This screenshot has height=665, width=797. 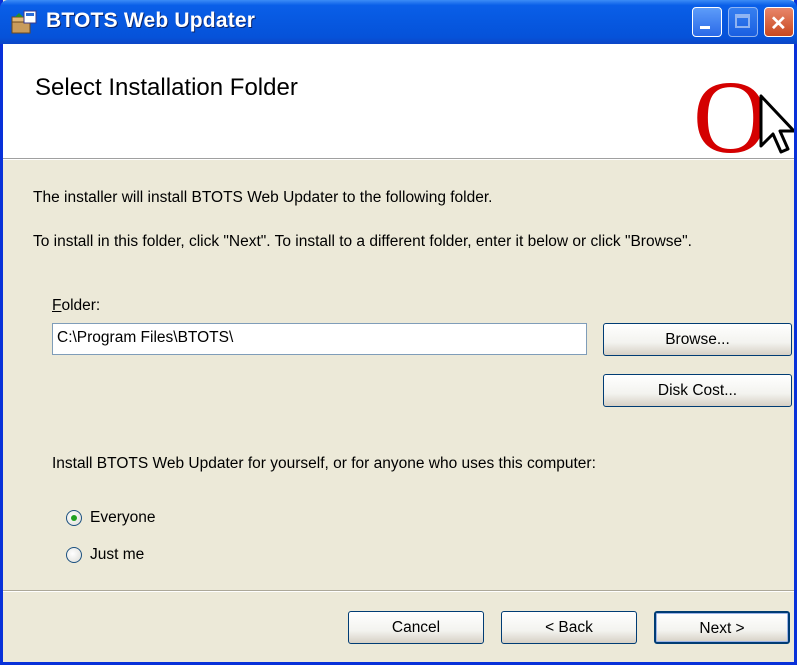 I want to click on back-button: < Back, so click(x=569, y=627).